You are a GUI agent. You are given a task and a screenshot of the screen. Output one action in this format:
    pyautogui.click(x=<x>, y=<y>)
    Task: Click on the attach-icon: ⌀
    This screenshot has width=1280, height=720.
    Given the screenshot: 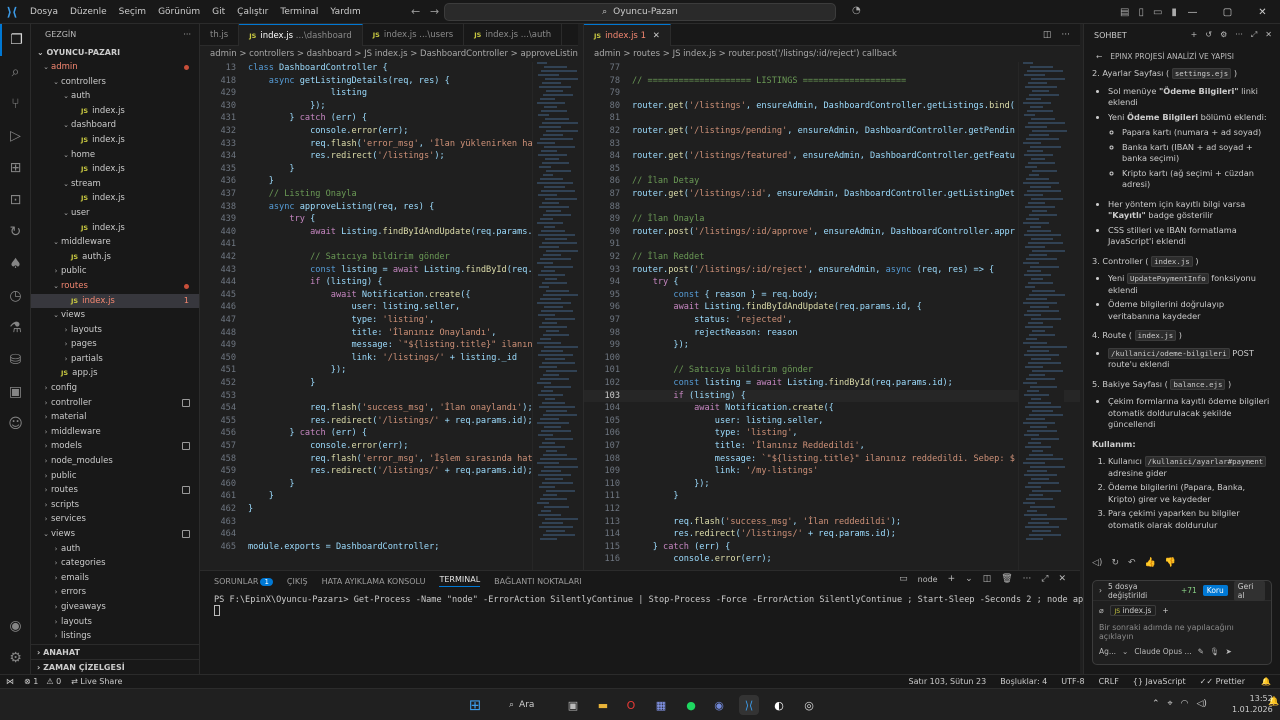 What is the action you would take?
    pyautogui.click(x=1101, y=610)
    